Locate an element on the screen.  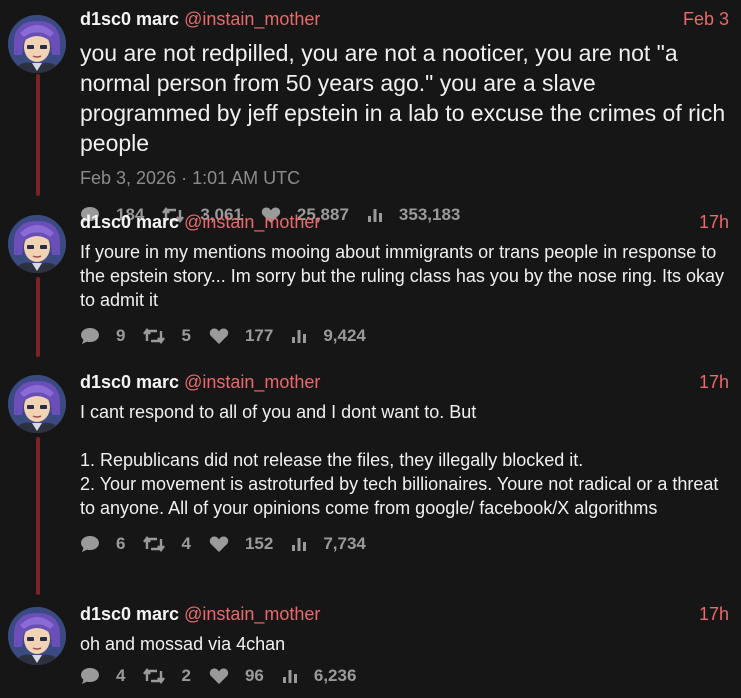
tweet-time: Feb 3 is located at coordinates (706, 19).